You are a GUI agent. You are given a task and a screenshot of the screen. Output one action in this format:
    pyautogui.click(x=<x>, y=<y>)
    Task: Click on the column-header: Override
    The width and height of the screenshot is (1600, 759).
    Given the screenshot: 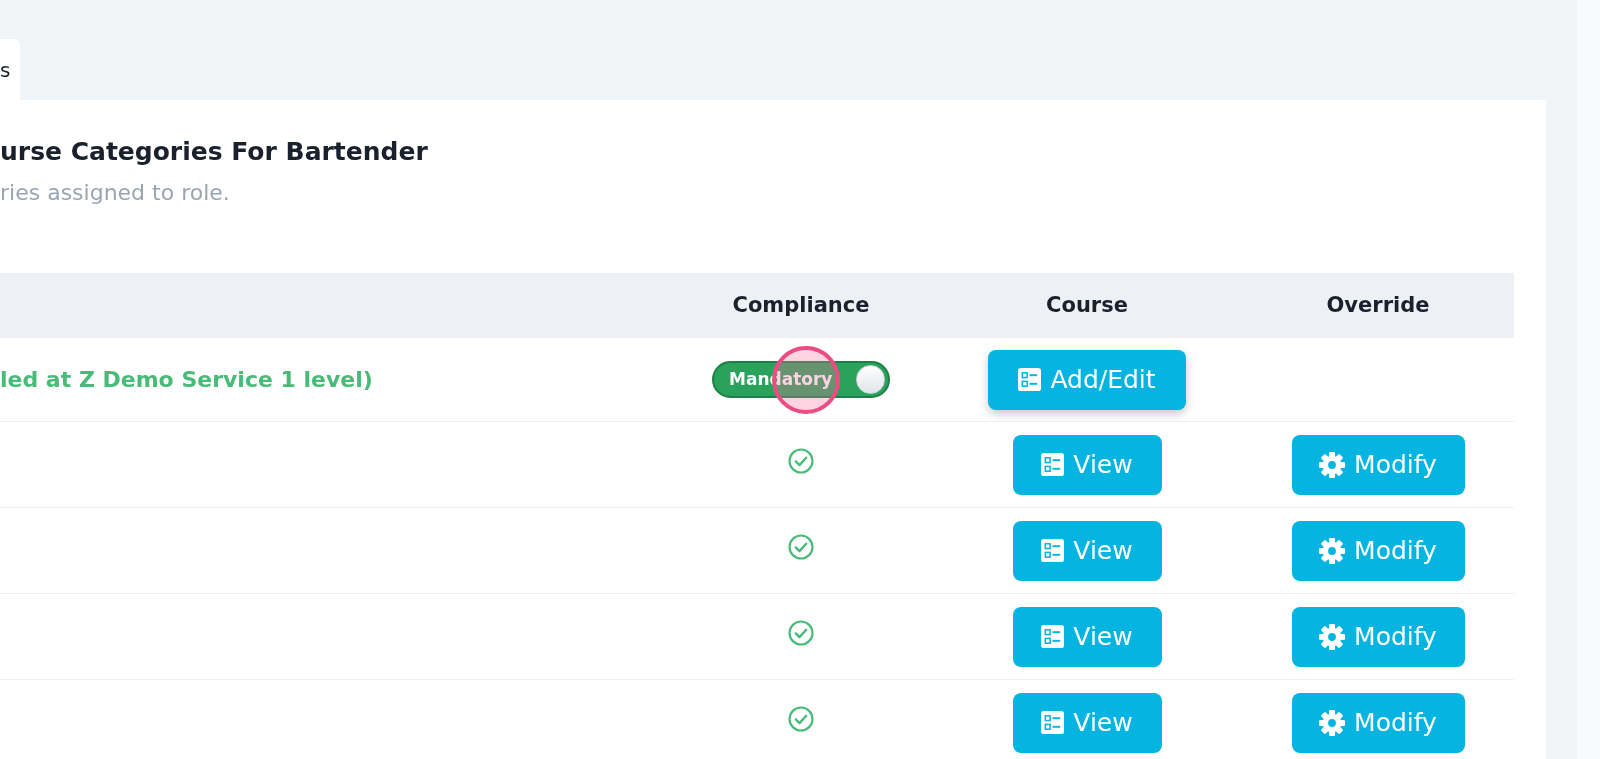 What is the action you would take?
    pyautogui.click(x=1378, y=305)
    